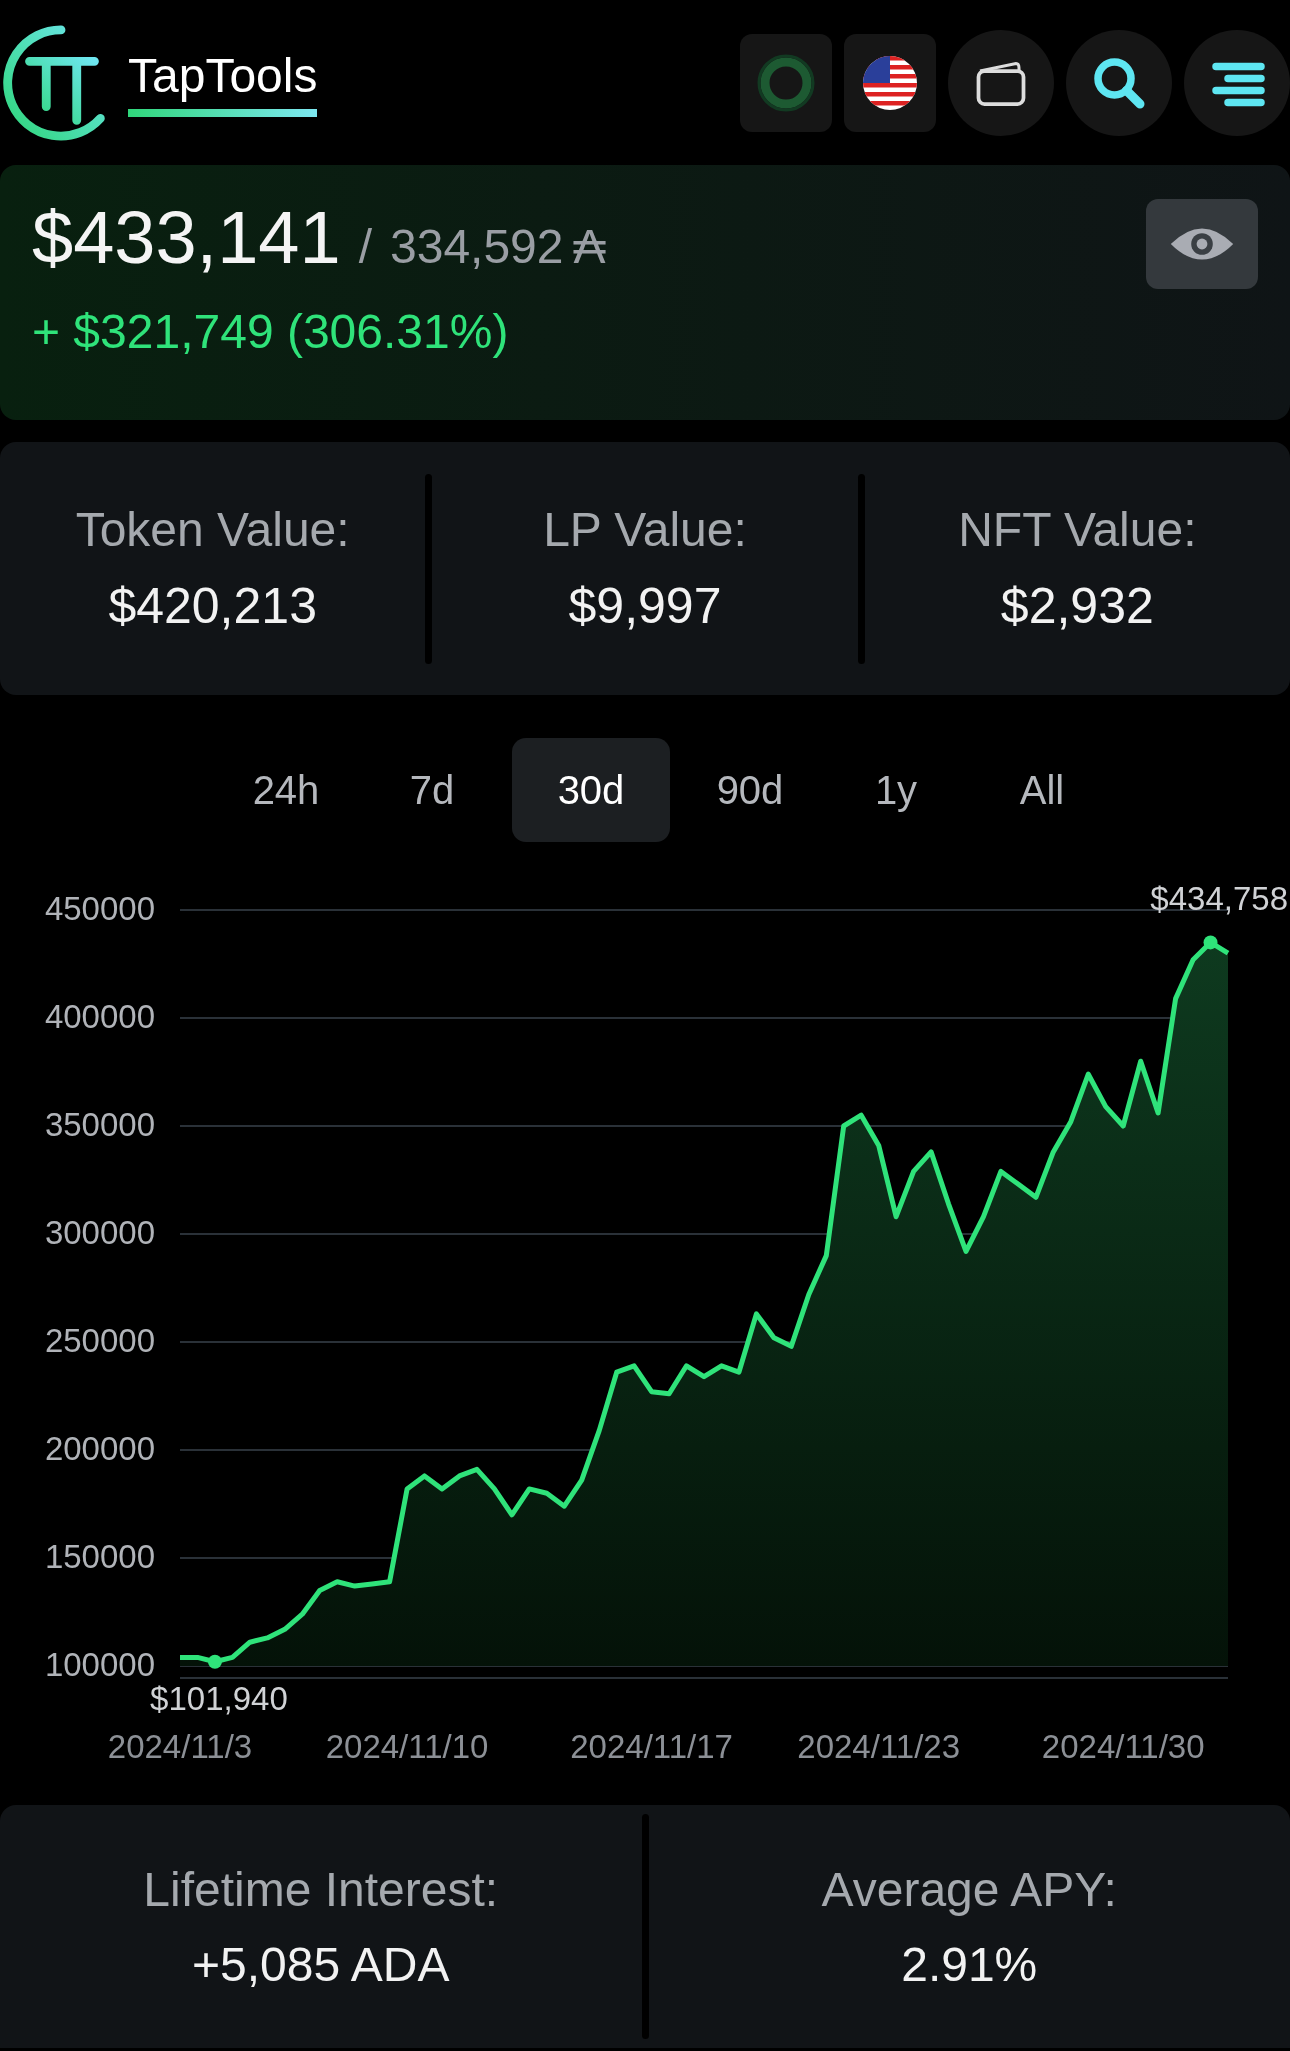 The image size is (1290, 2051). Describe the element at coordinates (99, 1556) in the screenshot. I see `y-axis-label: 150000` at that location.